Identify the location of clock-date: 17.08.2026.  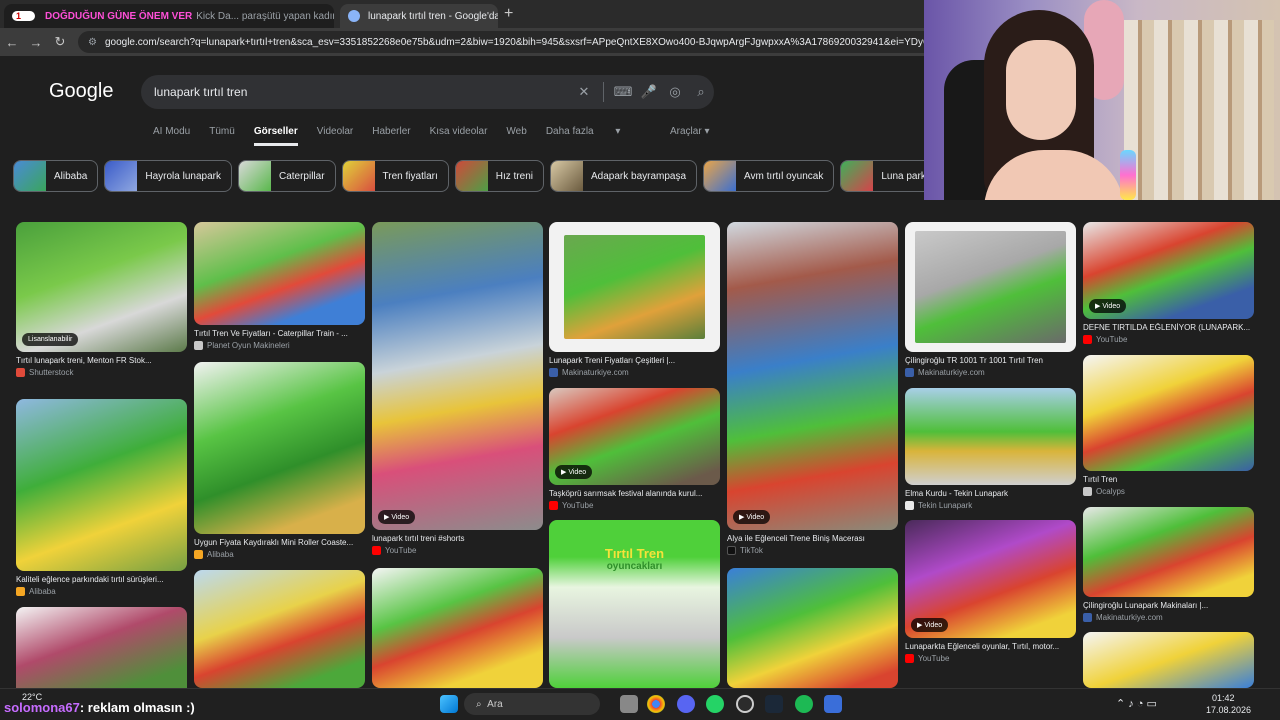
(1228, 710).